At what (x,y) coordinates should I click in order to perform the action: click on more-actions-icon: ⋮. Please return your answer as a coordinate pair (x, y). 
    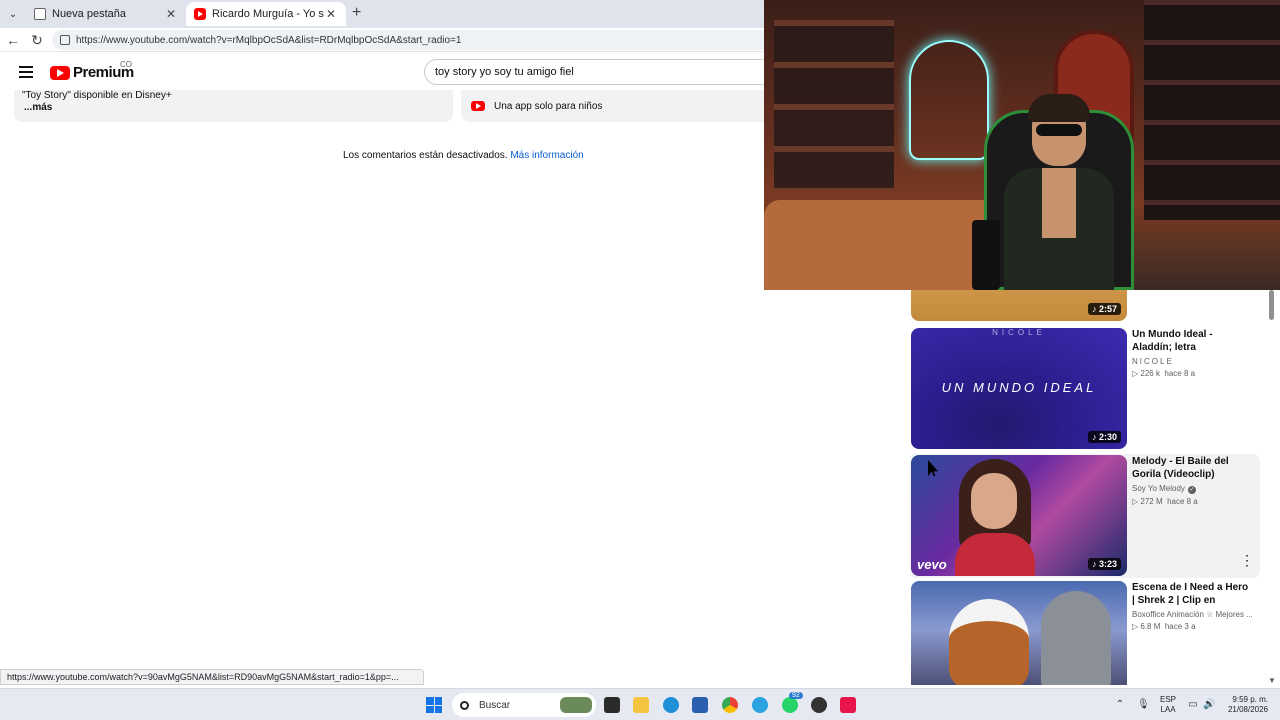
    Looking at the image, I should click on (1247, 560).